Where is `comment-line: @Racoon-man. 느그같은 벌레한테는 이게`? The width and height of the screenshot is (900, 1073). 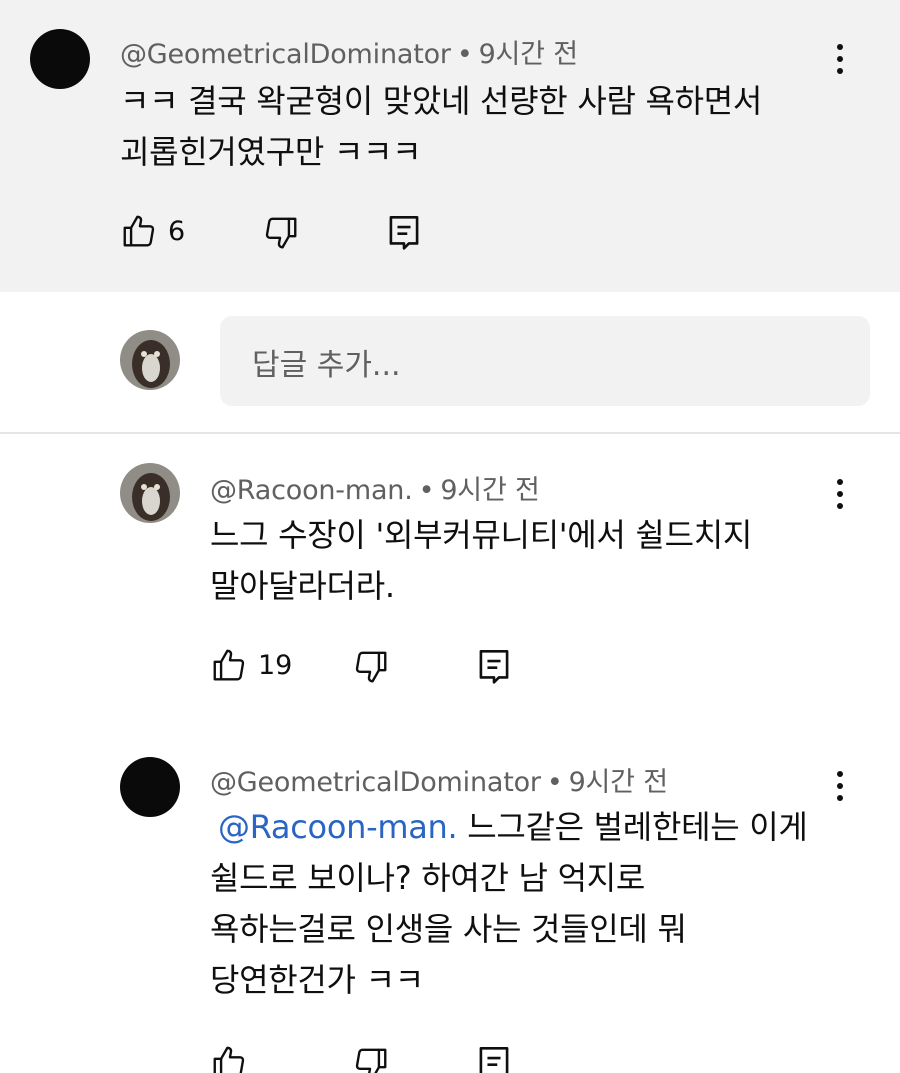
comment-line: @Racoon-man. 느그같은 벌레한테는 이게 is located at coordinates (509, 827).